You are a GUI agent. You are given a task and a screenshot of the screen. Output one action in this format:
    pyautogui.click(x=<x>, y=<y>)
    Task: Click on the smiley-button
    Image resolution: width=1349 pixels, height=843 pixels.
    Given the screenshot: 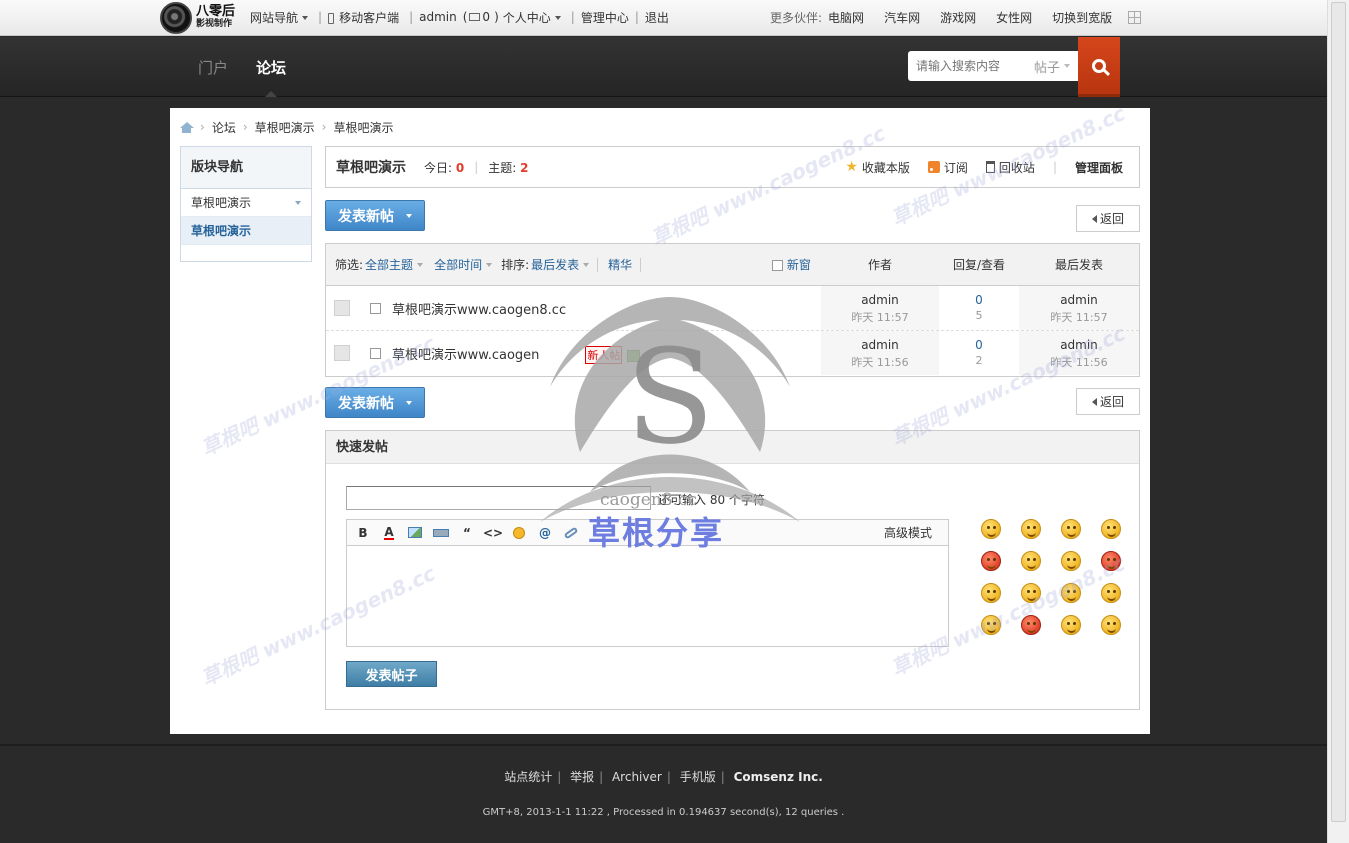 What is the action you would take?
    pyautogui.click(x=519, y=533)
    